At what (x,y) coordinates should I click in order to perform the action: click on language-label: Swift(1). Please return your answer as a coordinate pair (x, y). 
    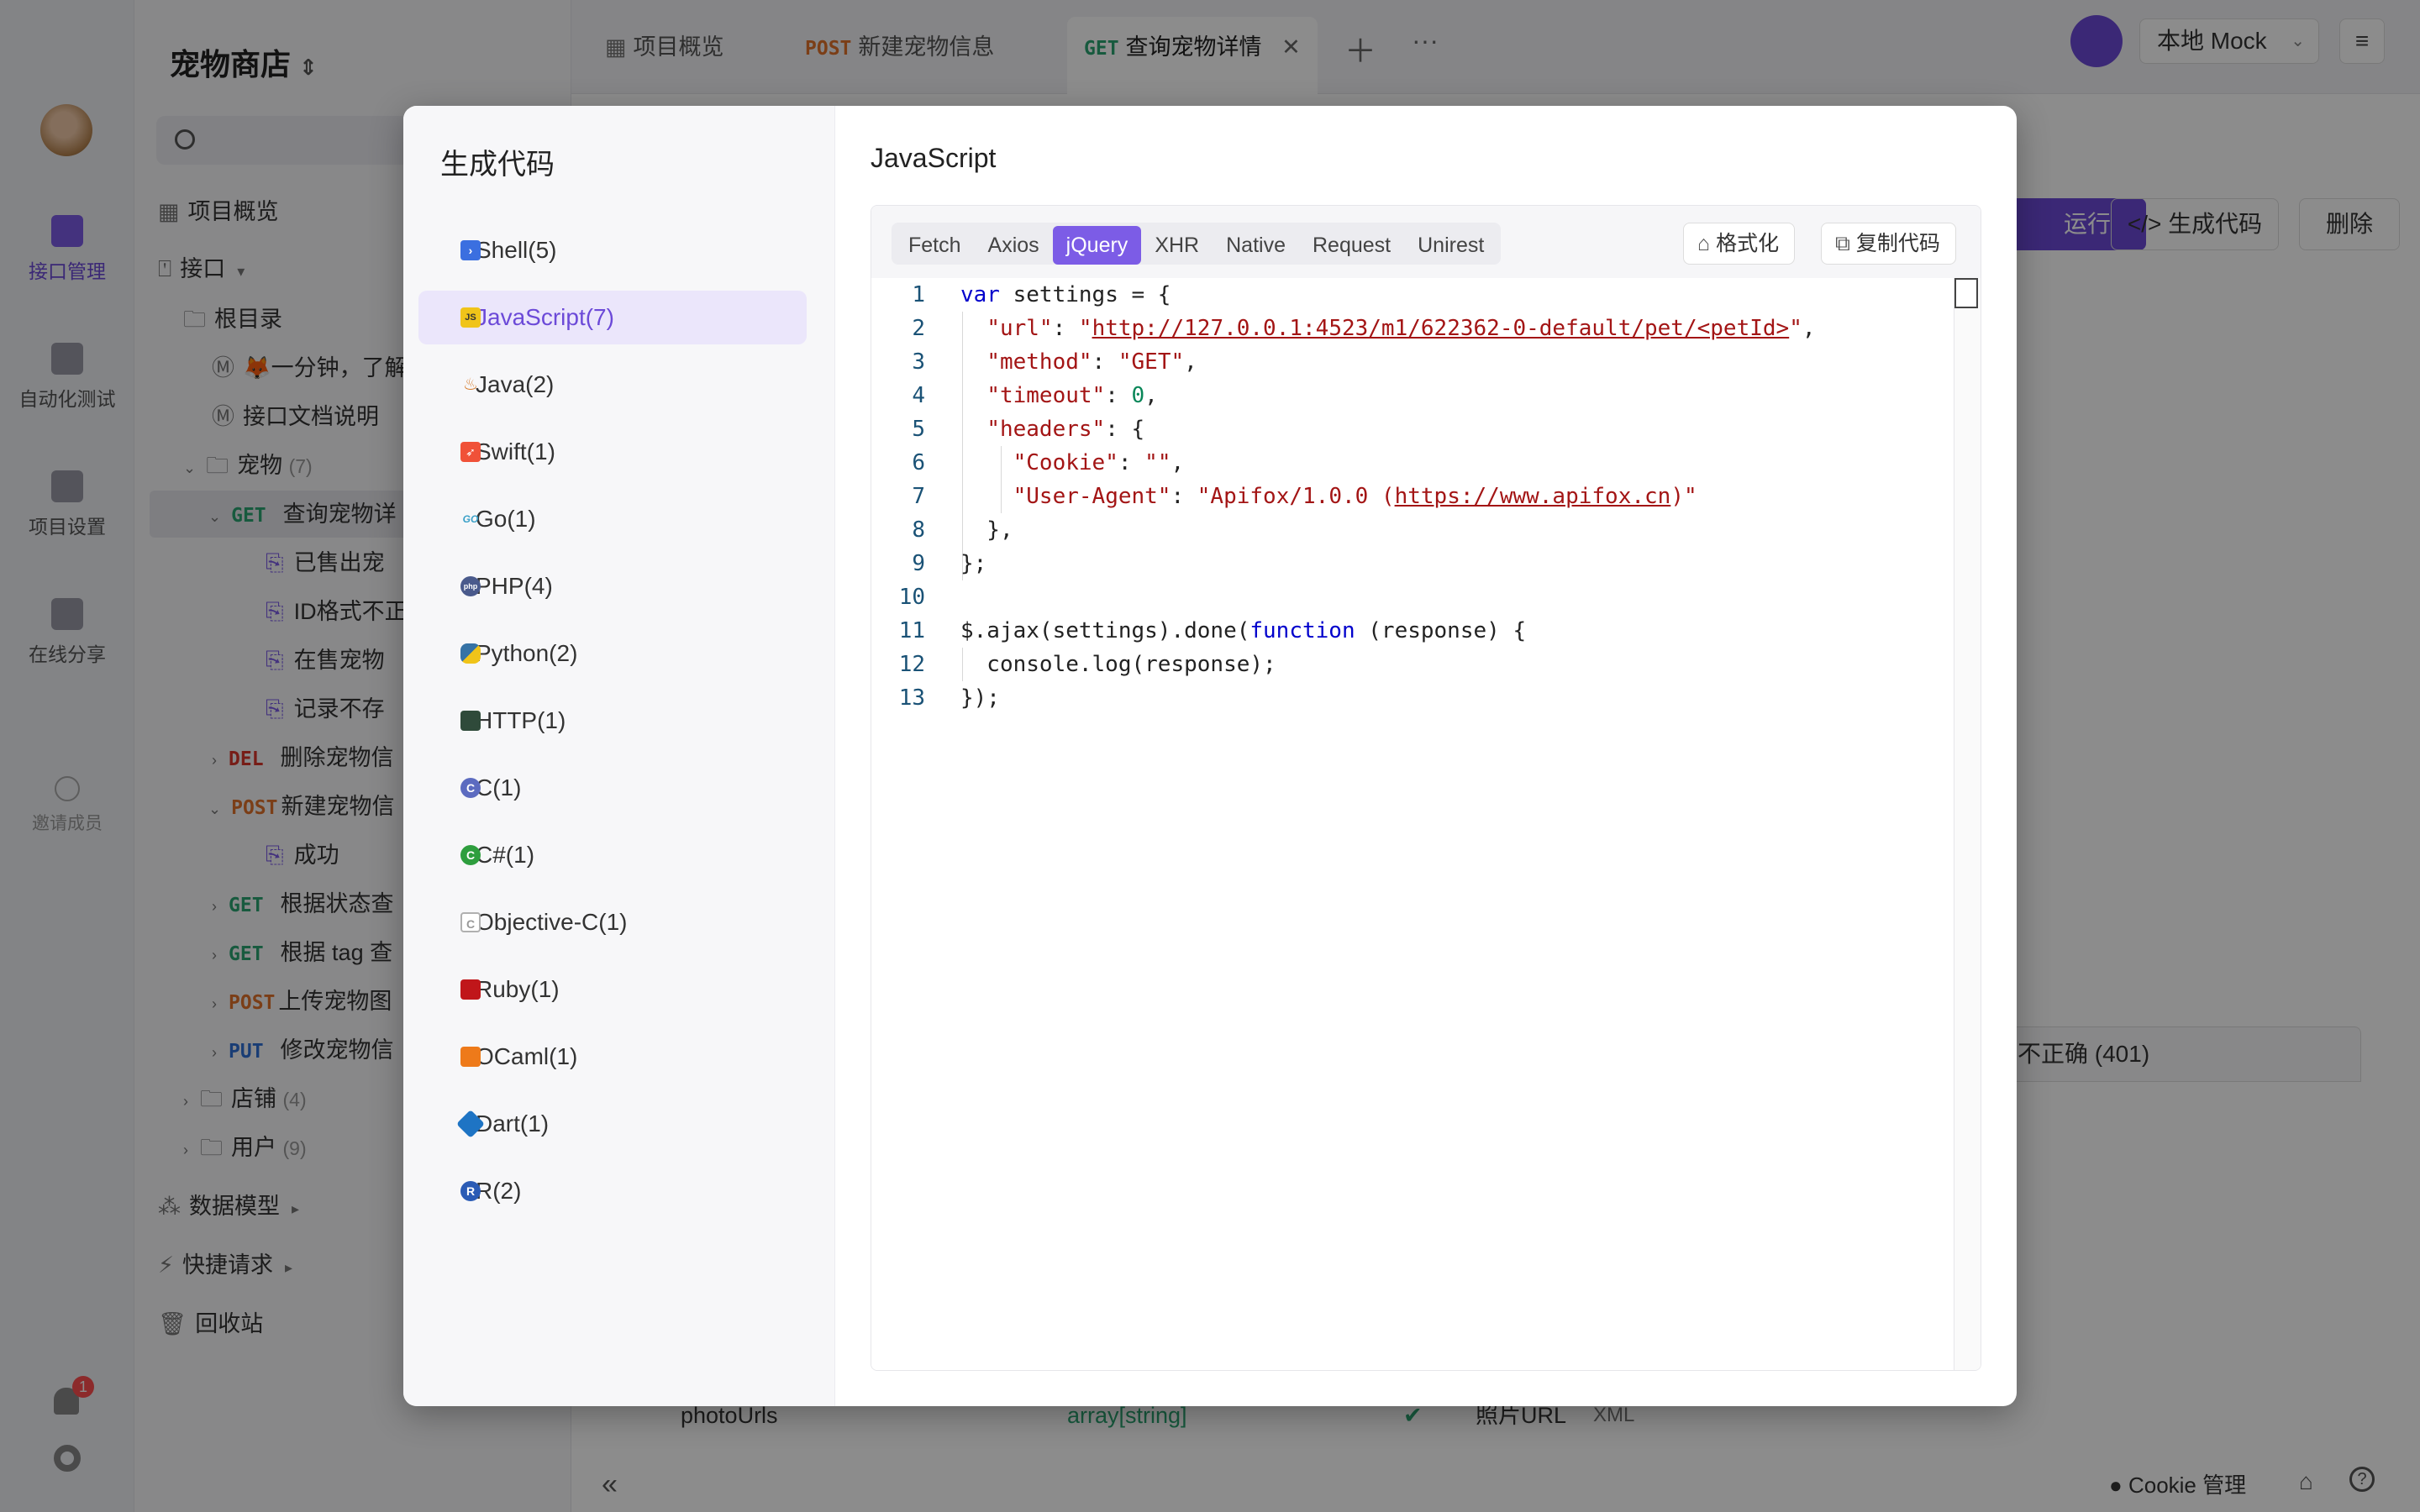
    Looking at the image, I should click on (515, 451).